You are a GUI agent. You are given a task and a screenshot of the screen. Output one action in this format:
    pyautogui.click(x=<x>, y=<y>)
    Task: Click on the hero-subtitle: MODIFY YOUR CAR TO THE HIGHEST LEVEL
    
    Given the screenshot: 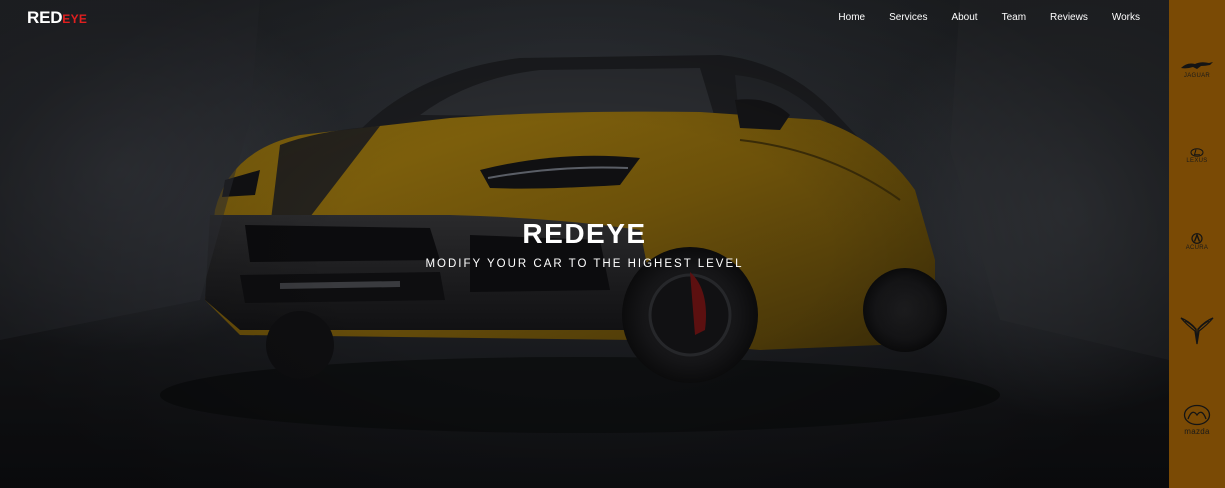 What is the action you would take?
    pyautogui.click(x=584, y=264)
    